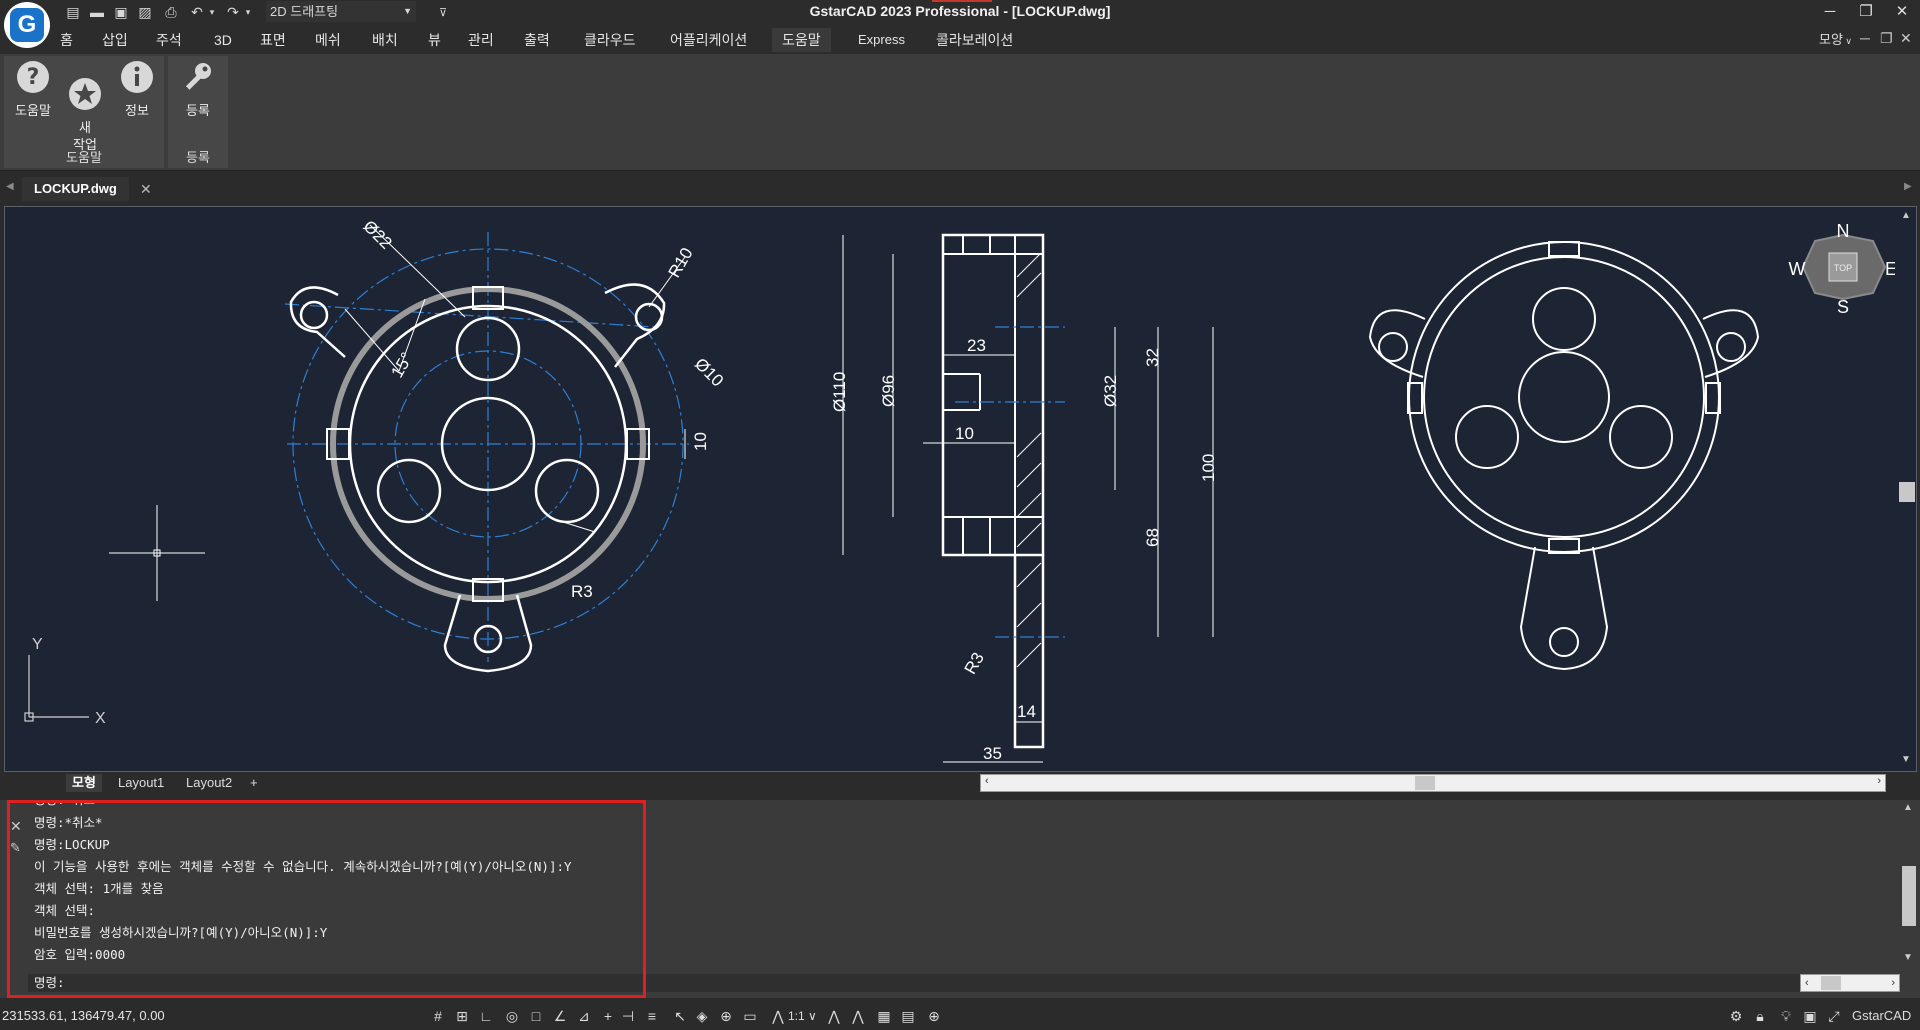  What do you see at coordinates (1760, 1016) in the screenshot?
I see `lock-icon: 🔒︎` at bounding box center [1760, 1016].